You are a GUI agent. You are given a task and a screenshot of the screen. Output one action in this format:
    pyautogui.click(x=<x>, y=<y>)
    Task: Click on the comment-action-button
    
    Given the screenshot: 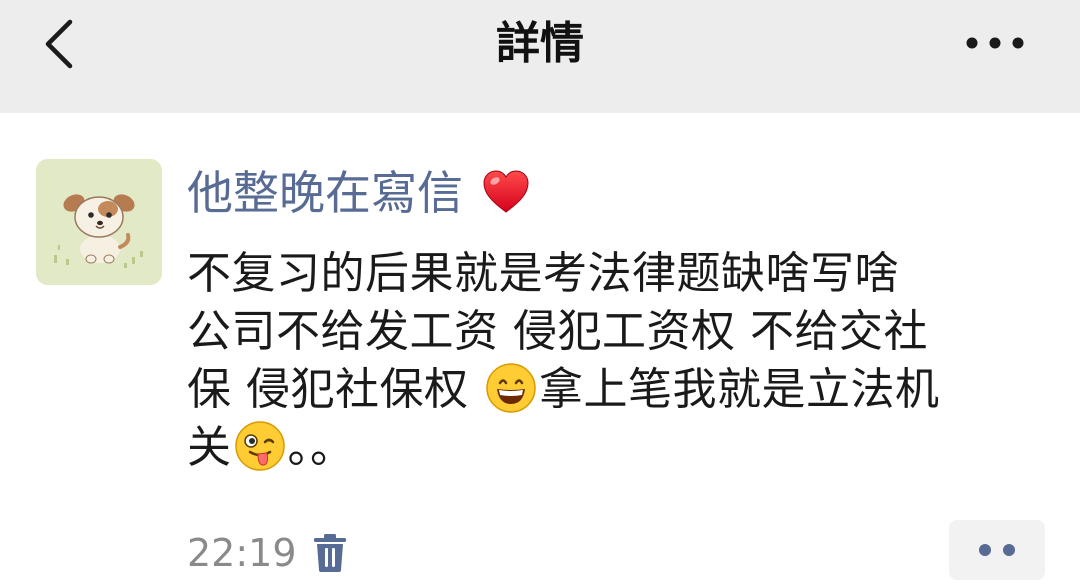 What is the action you would take?
    pyautogui.click(x=997, y=550)
    